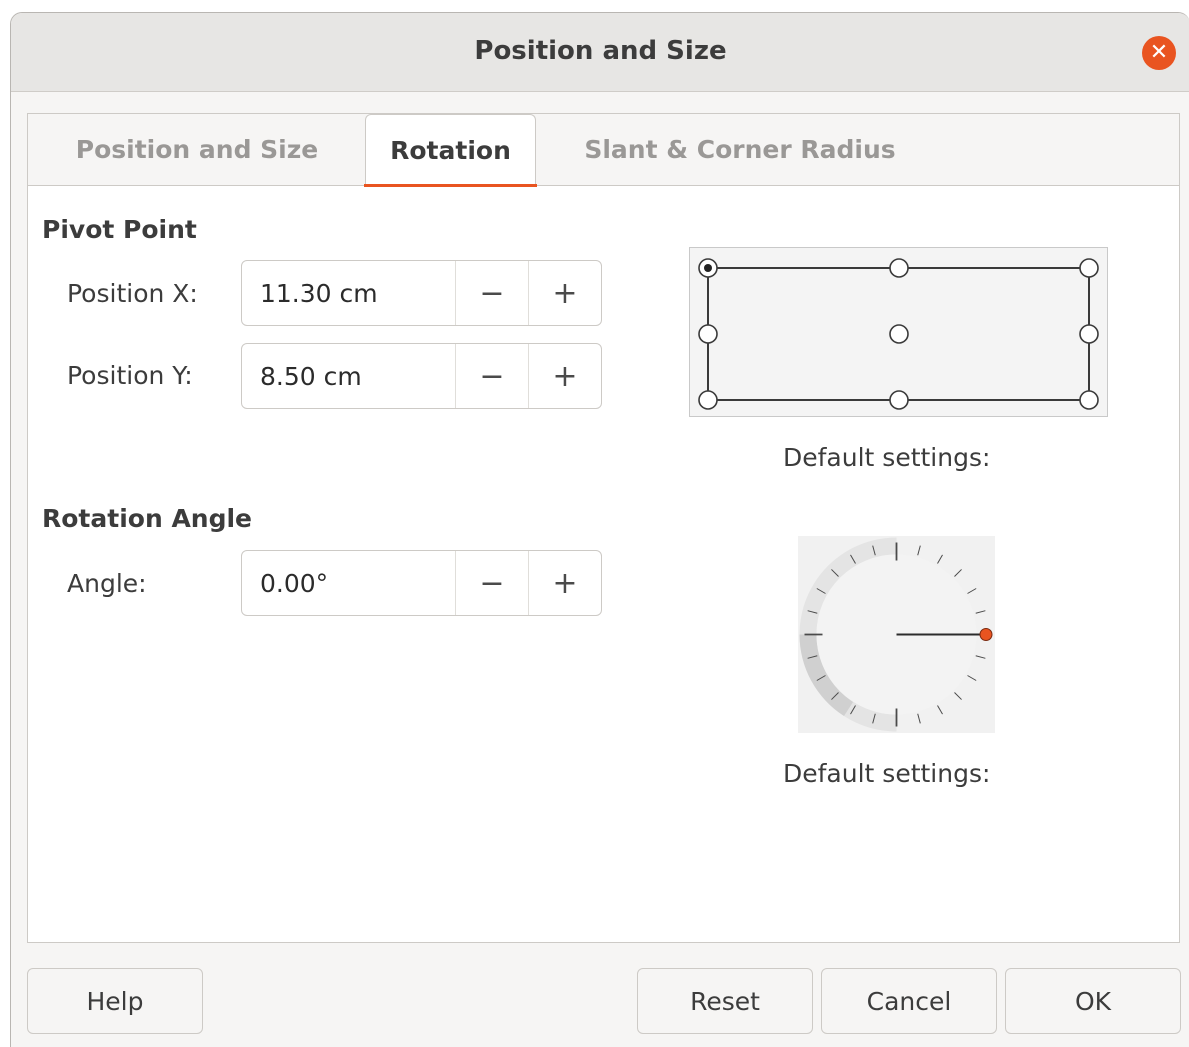  What do you see at coordinates (708, 268) in the screenshot?
I see `pivot-point-top-left` at bounding box center [708, 268].